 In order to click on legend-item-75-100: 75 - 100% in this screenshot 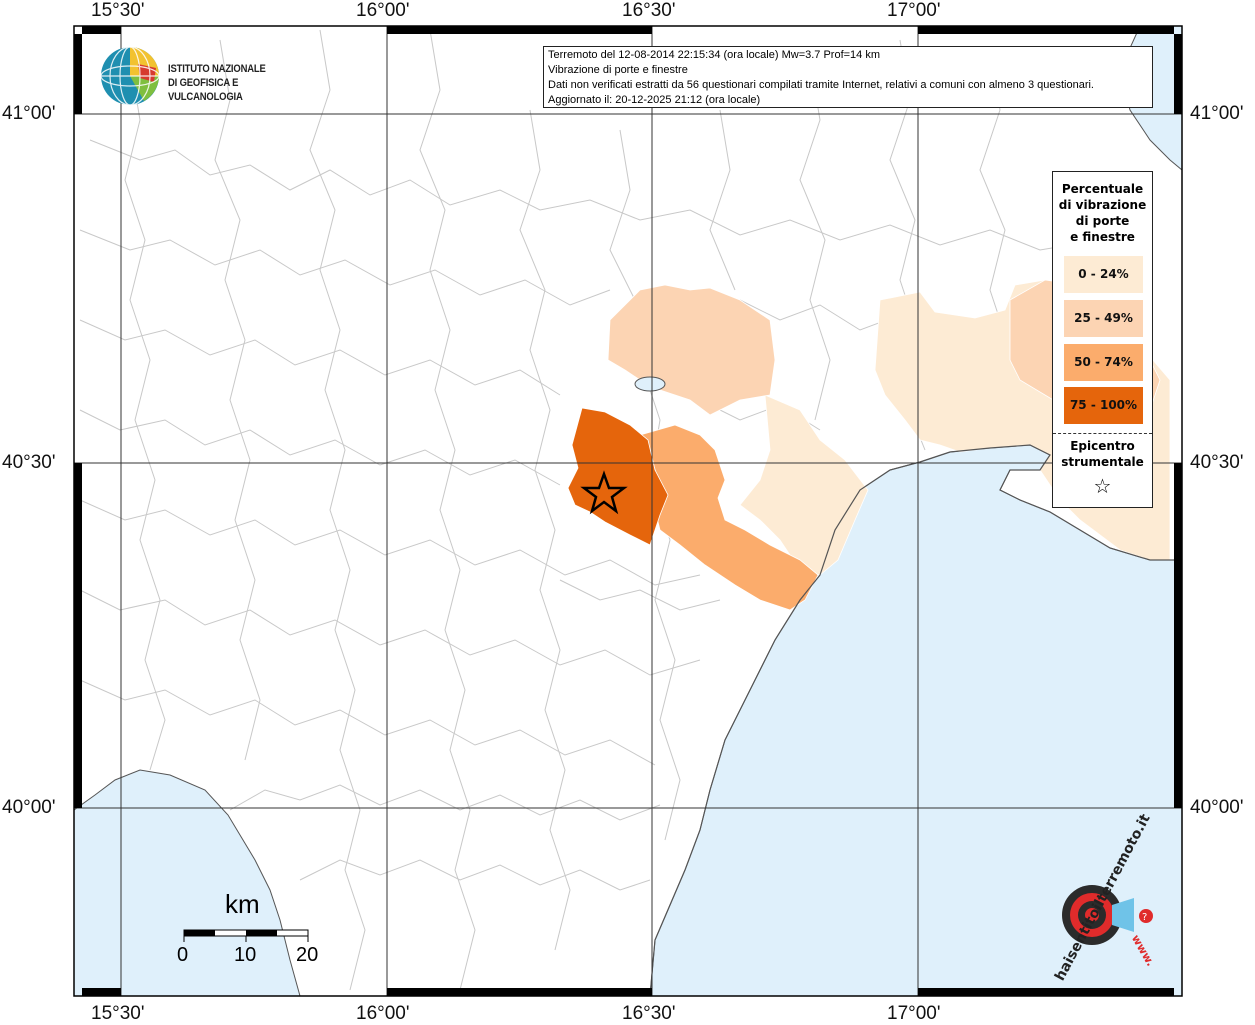, I will do `click(1103, 405)`.